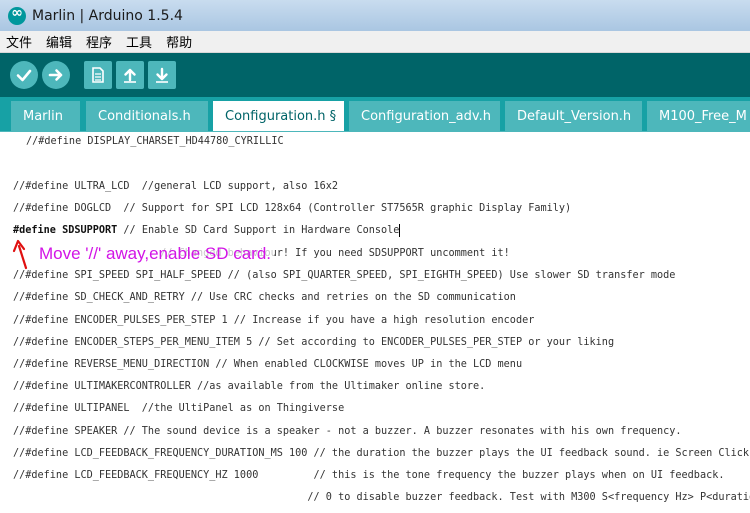  Describe the element at coordinates (99, 41) in the screenshot. I see `menu-sketch: 程序` at that location.